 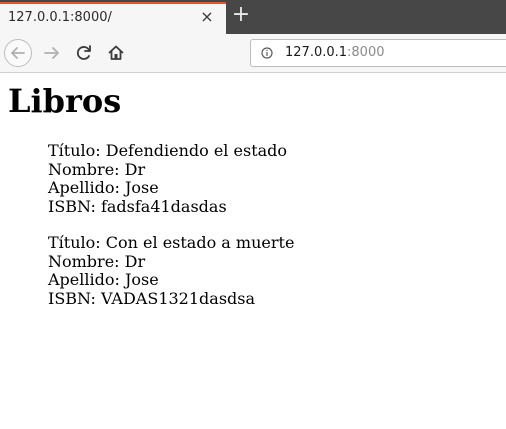 I want to click on reload-icon, so click(x=83, y=52).